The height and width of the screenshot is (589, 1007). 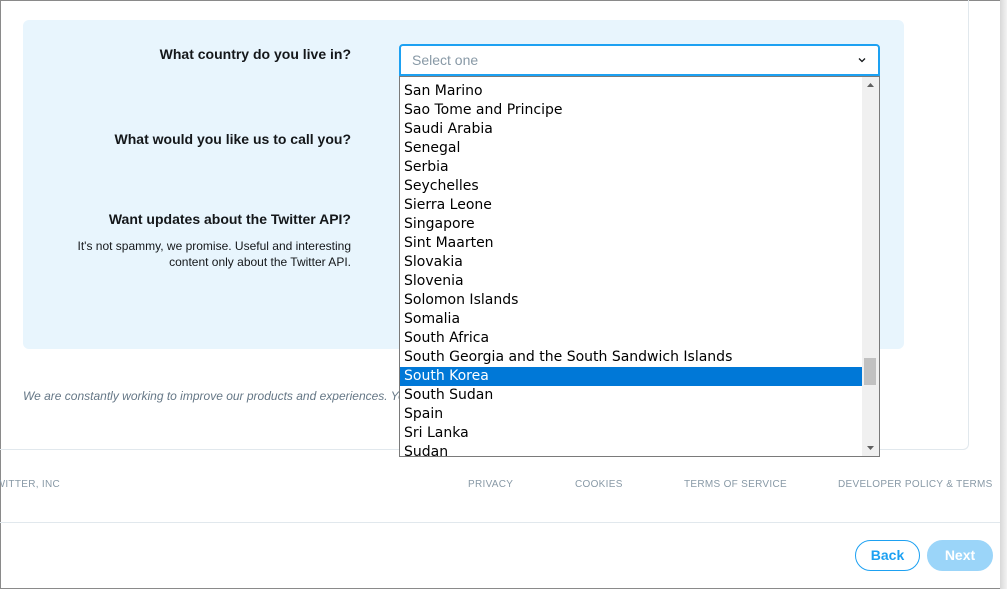 I want to click on country-option: Slovakia, so click(x=631, y=262).